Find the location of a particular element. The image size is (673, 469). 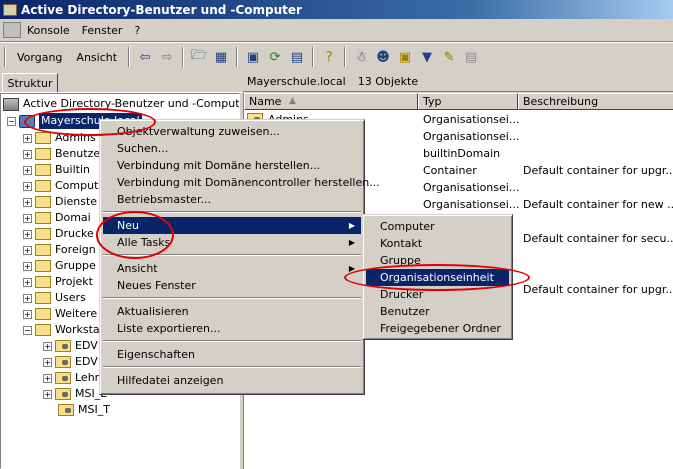

toolbar-separator is located at coordinates (237, 57).